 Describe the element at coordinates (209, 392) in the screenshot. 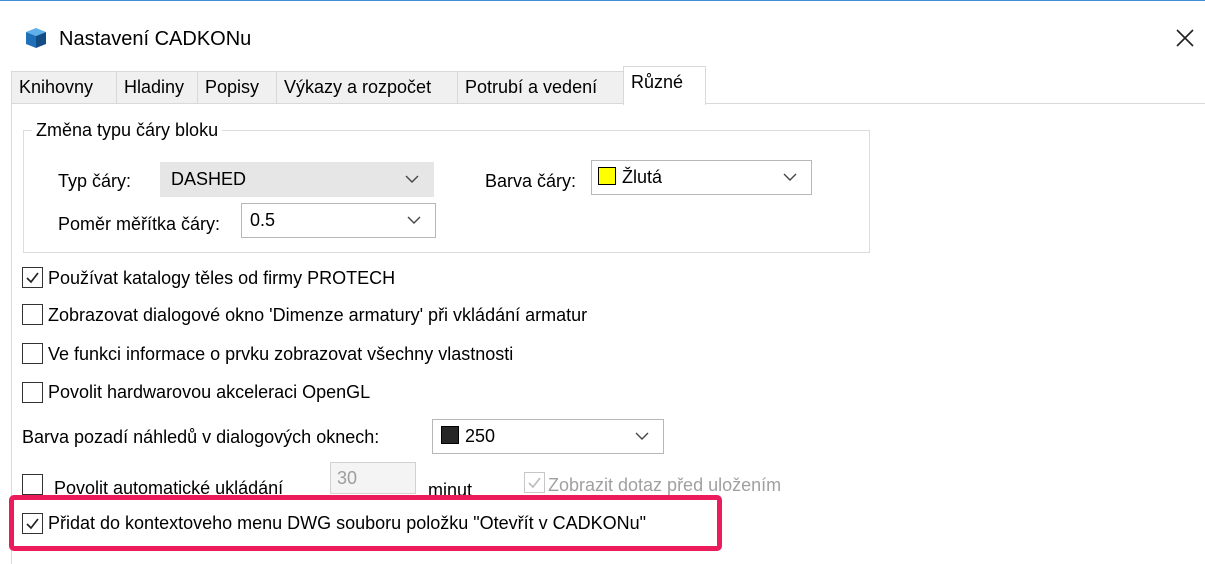

I see `opengl-label: Povolit hardwarovou akceleraci OpenGL` at that location.